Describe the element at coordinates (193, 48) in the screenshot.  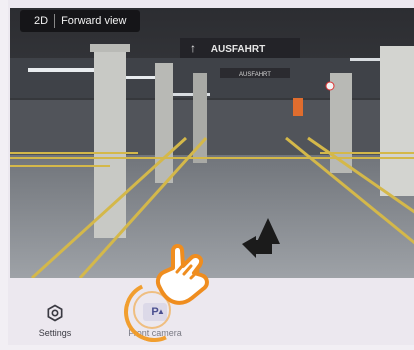
I see `up-arrow-icon: ↑` at that location.